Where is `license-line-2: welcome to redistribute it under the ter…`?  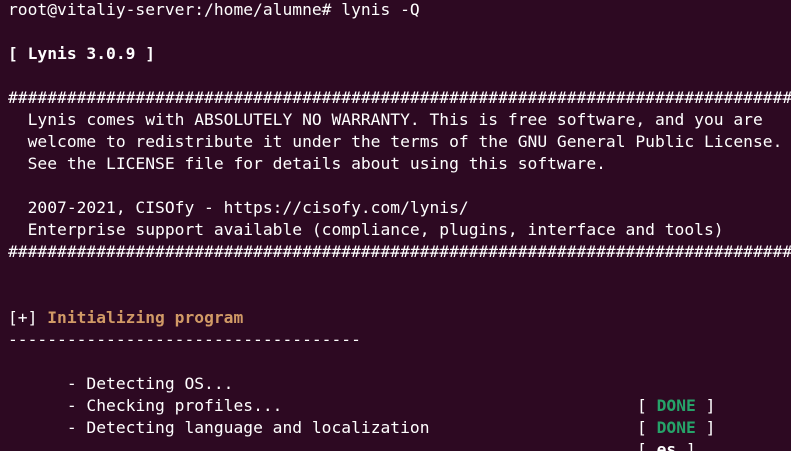
license-line-2: welcome to redistribute it under the ter… is located at coordinates (395, 141).